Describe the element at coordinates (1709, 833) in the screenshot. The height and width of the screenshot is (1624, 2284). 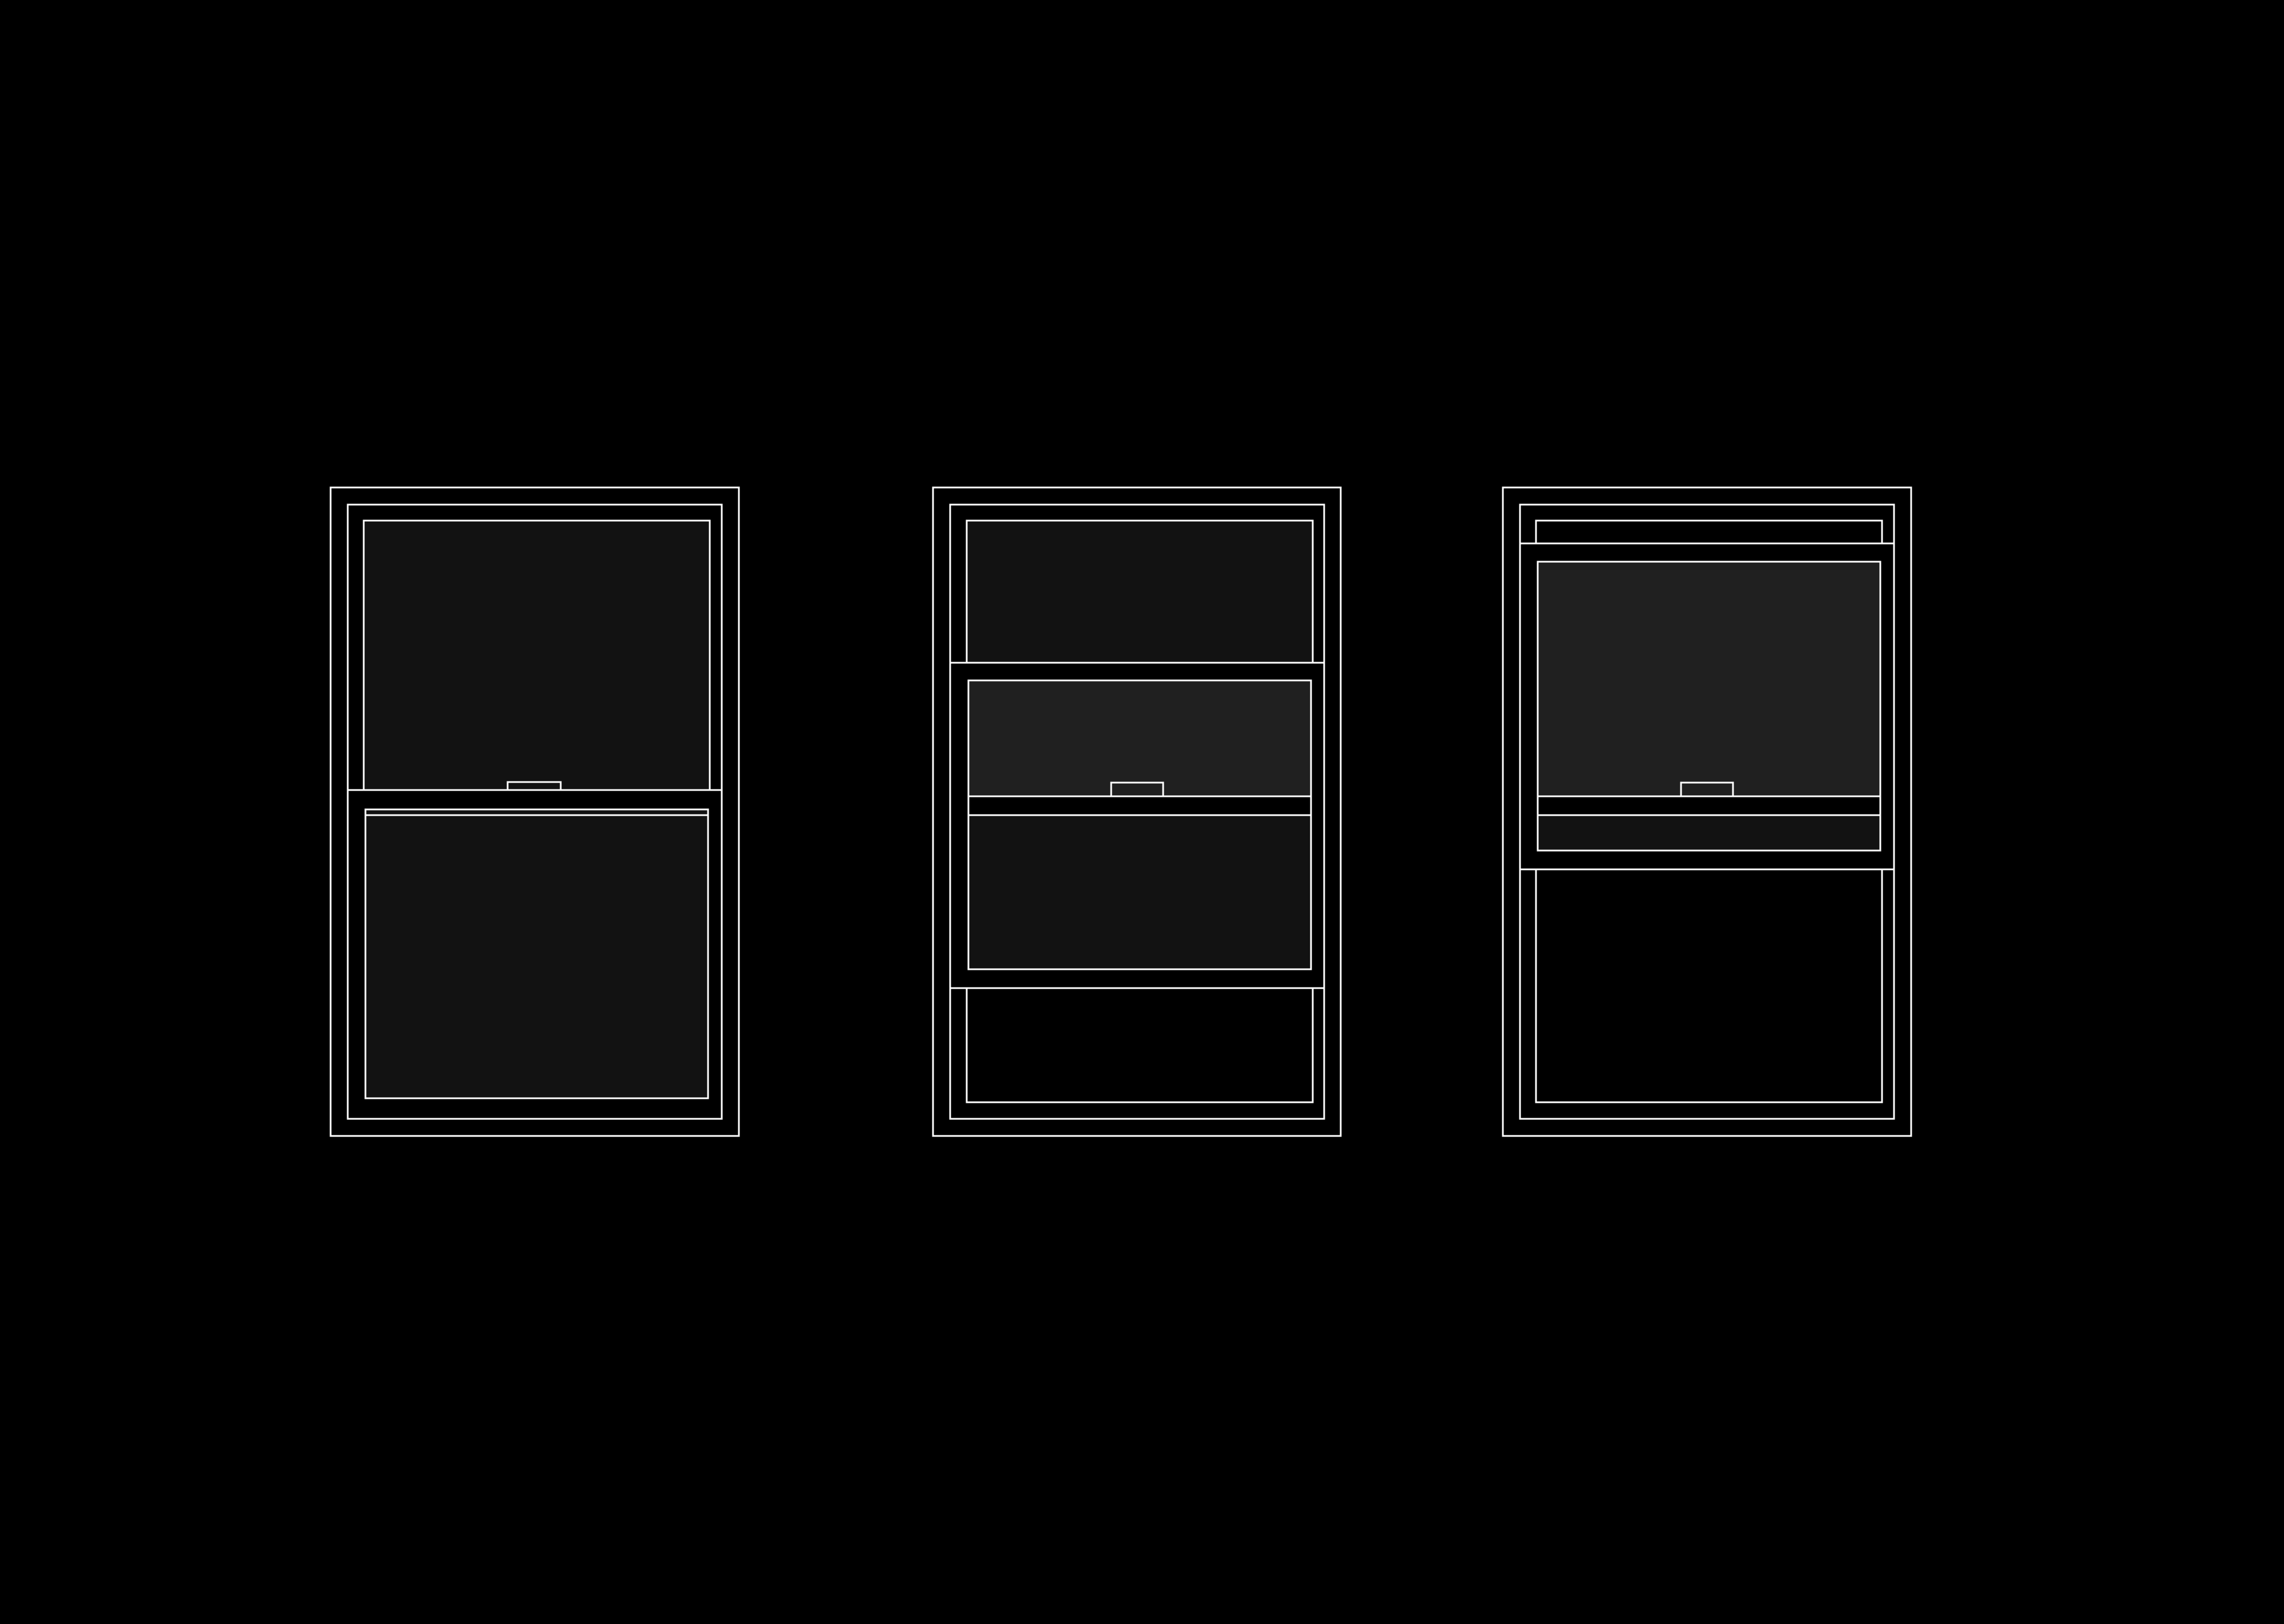
I see `lower-sash-bottom-rail` at that location.